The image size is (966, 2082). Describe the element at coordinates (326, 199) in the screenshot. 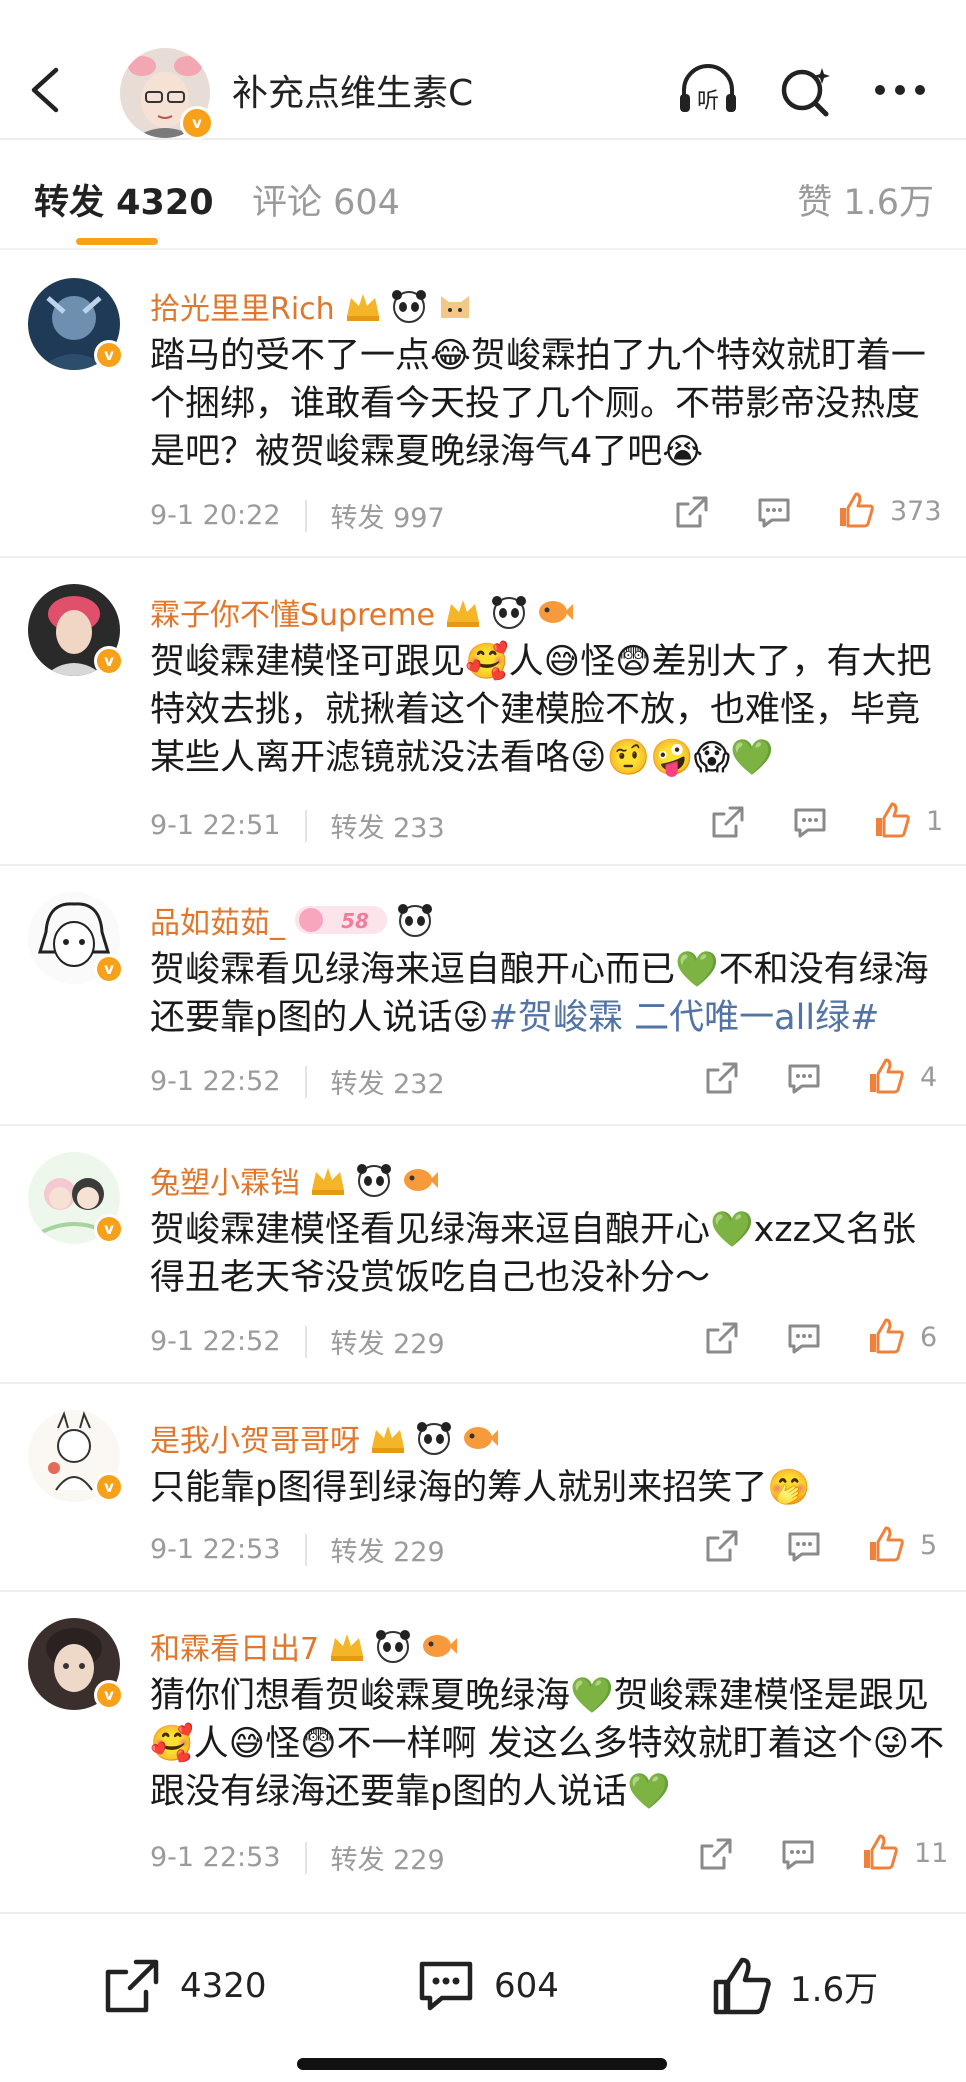

I see `tab-comments: 评论 604` at that location.